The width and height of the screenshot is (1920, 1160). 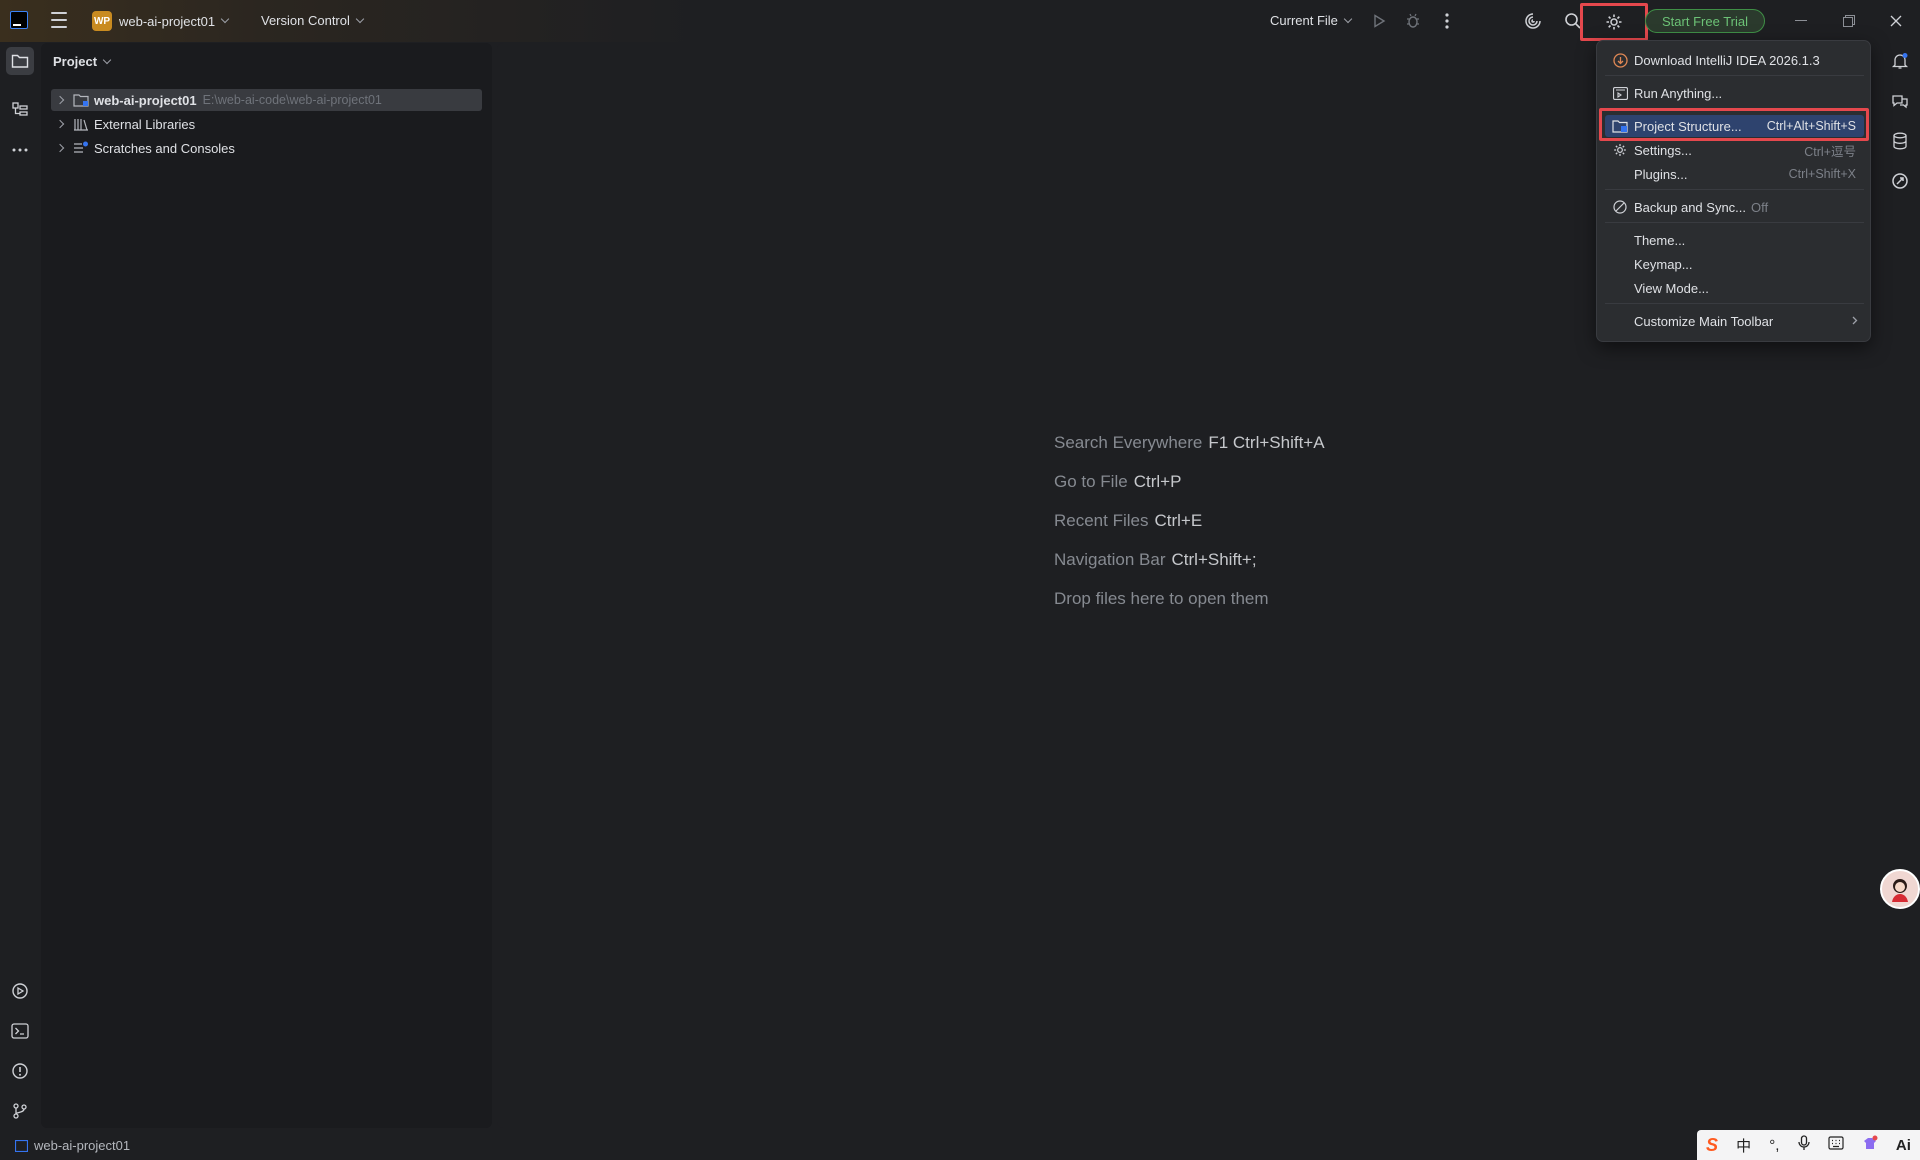 I want to click on microphone-icon, so click(x=1803, y=1145).